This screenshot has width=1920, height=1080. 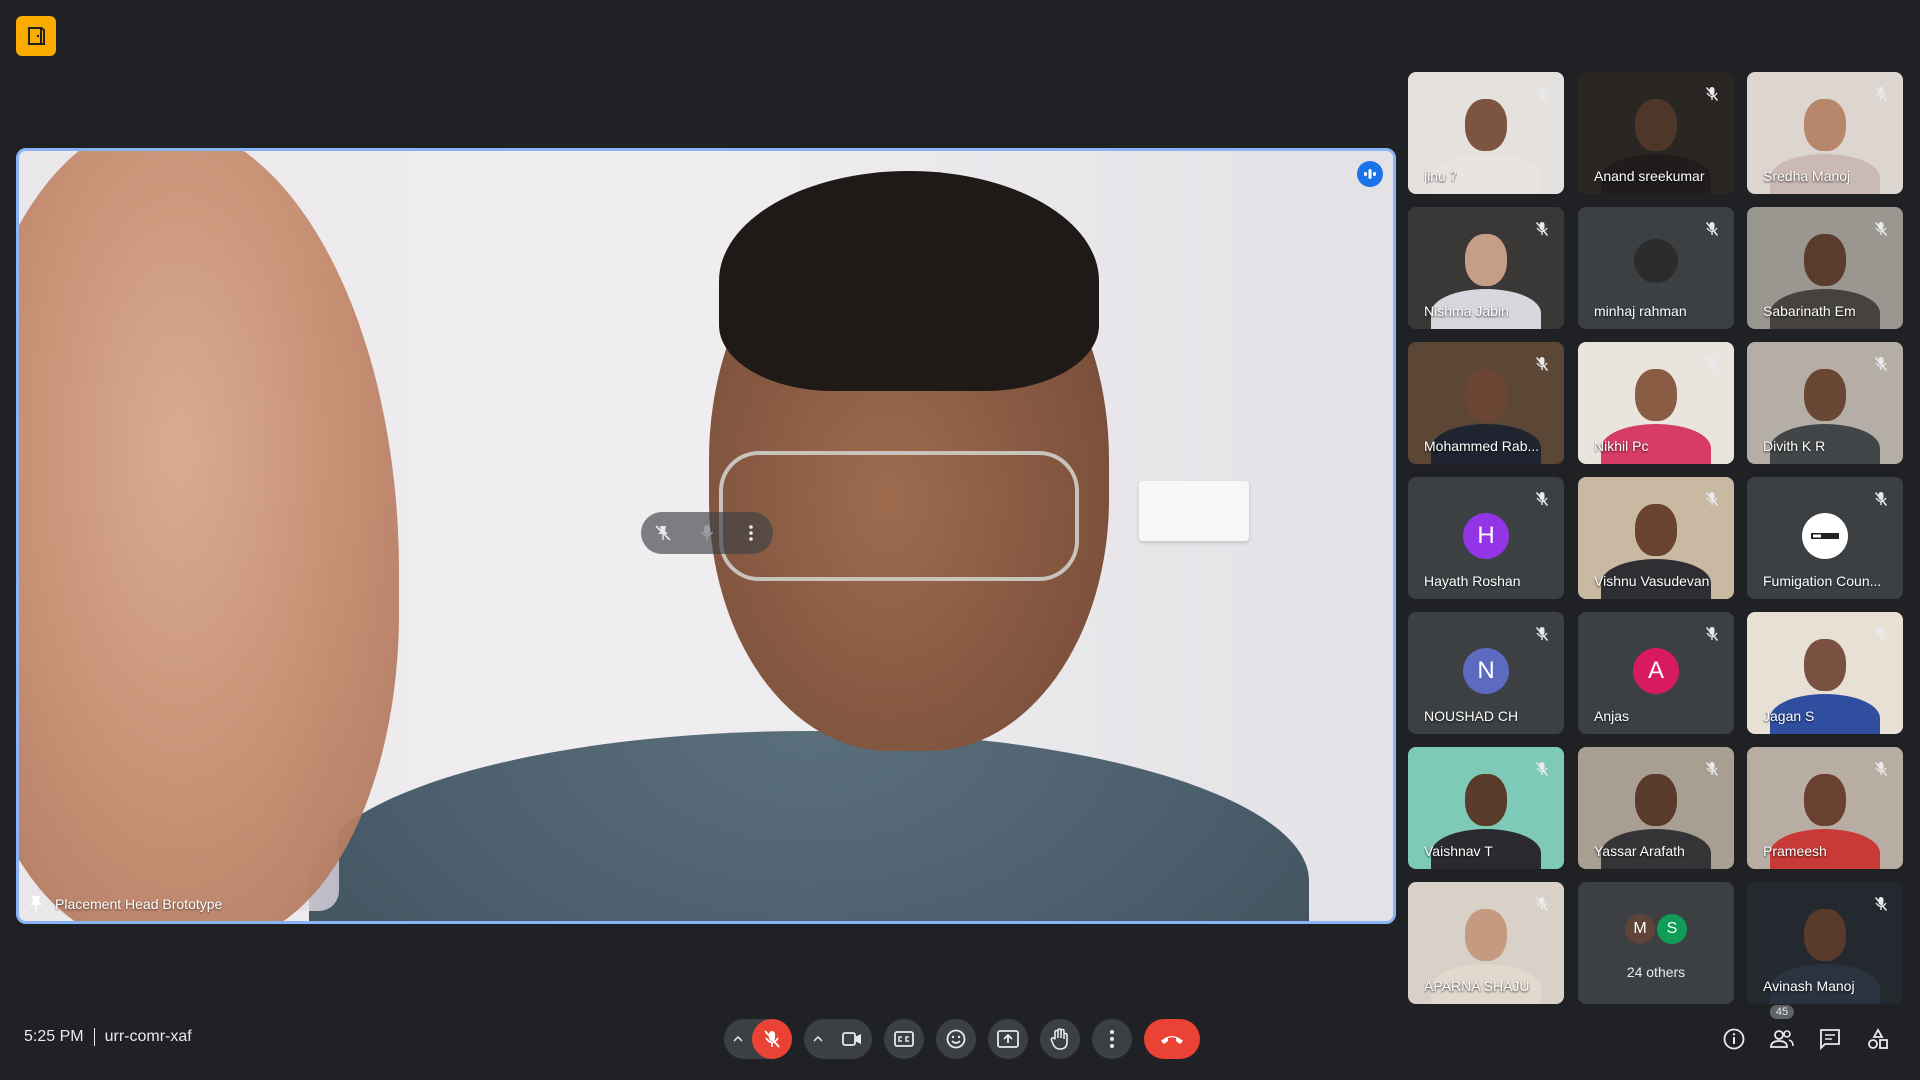 I want to click on video-options-button, so click(x=818, y=1039).